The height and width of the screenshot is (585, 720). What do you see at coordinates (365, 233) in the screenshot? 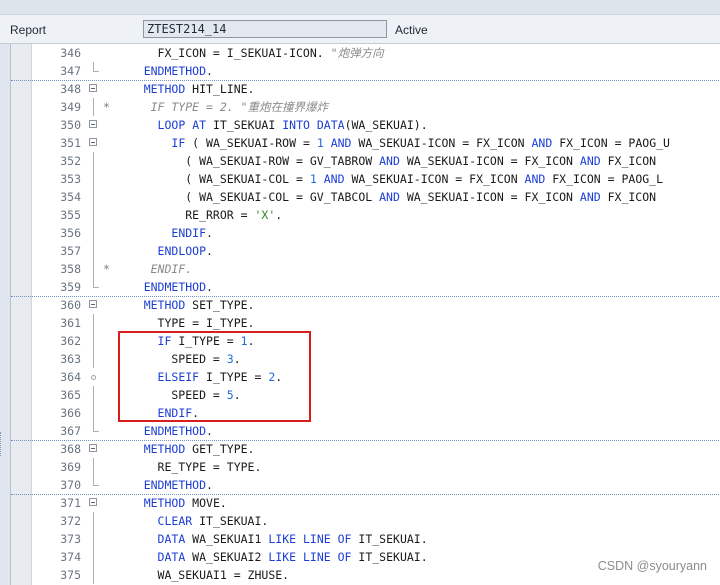
I see `code-line: 356 ENDIF.` at bounding box center [365, 233].